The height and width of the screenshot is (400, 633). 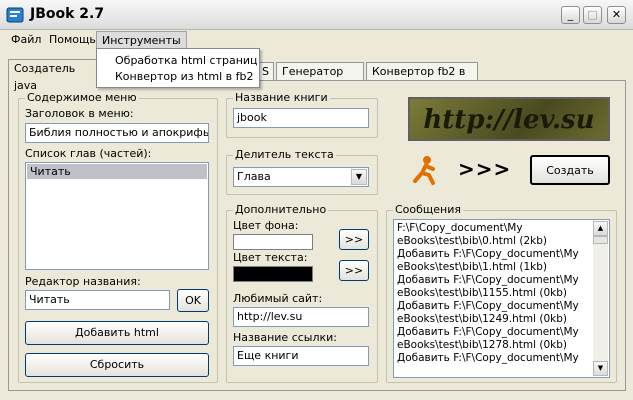 I want to click on fav-site-input: http://lev.su, so click(x=301, y=317).